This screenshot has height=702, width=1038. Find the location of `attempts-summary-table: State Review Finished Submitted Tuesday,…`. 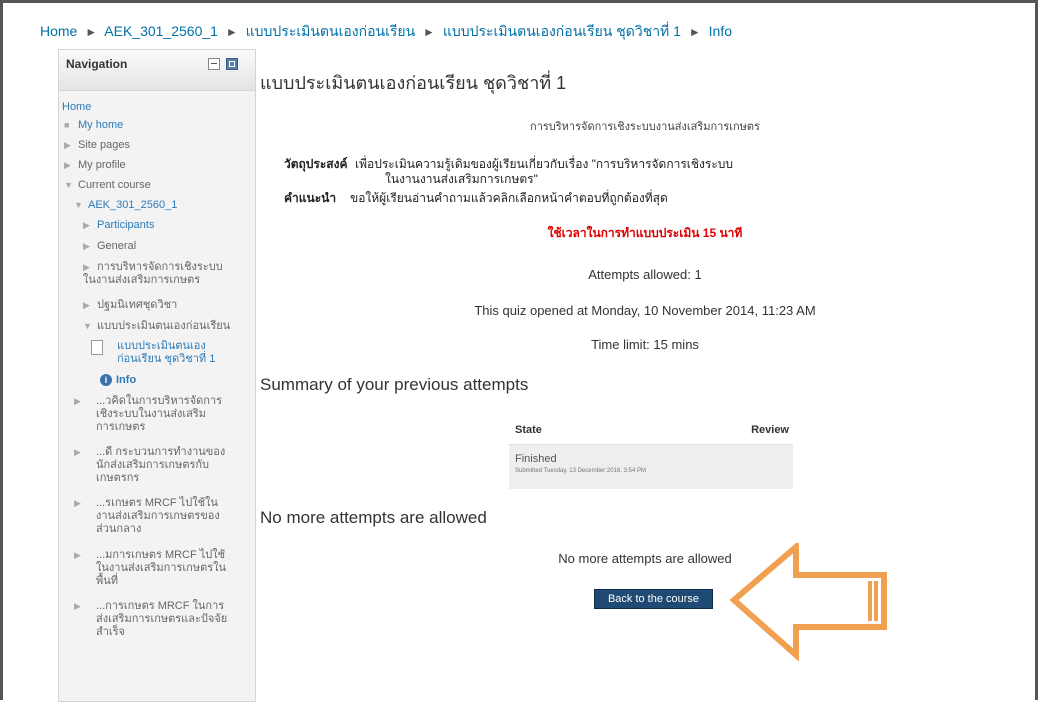

attempts-summary-table: State Review Finished Submitted Tuesday,… is located at coordinates (651, 453).